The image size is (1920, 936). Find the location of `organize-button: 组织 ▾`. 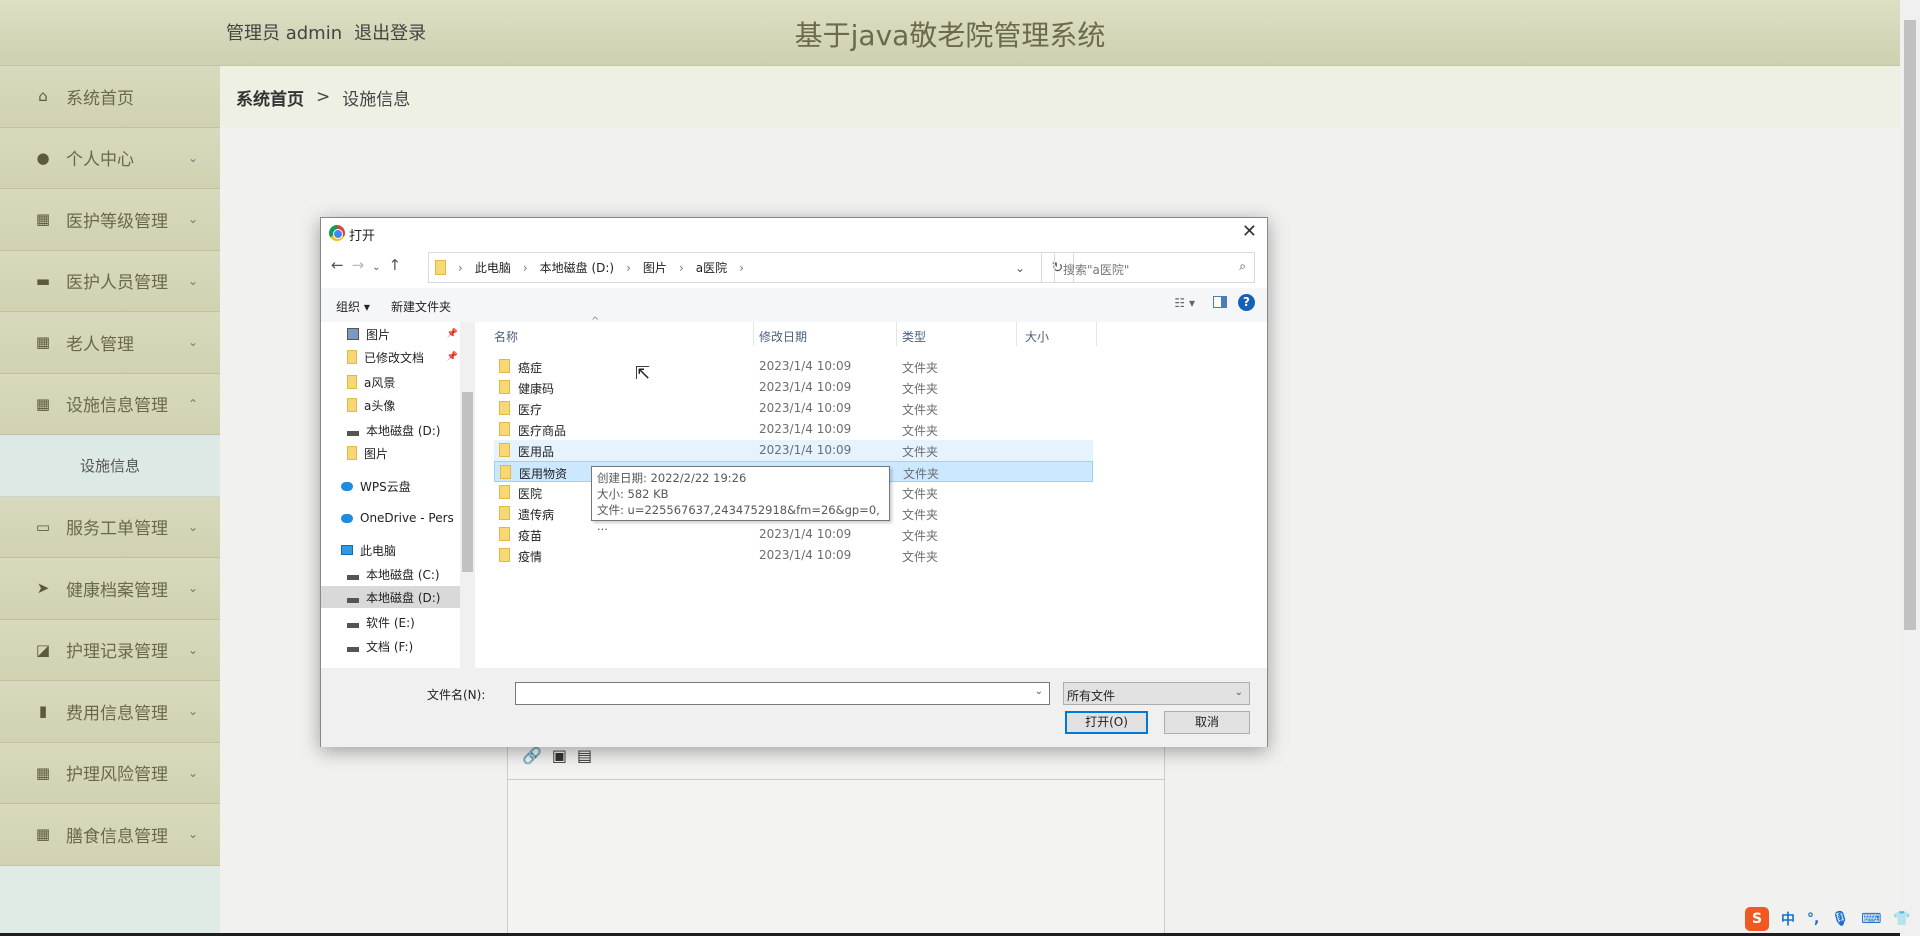

organize-button: 组织 ▾ is located at coordinates (353, 306).